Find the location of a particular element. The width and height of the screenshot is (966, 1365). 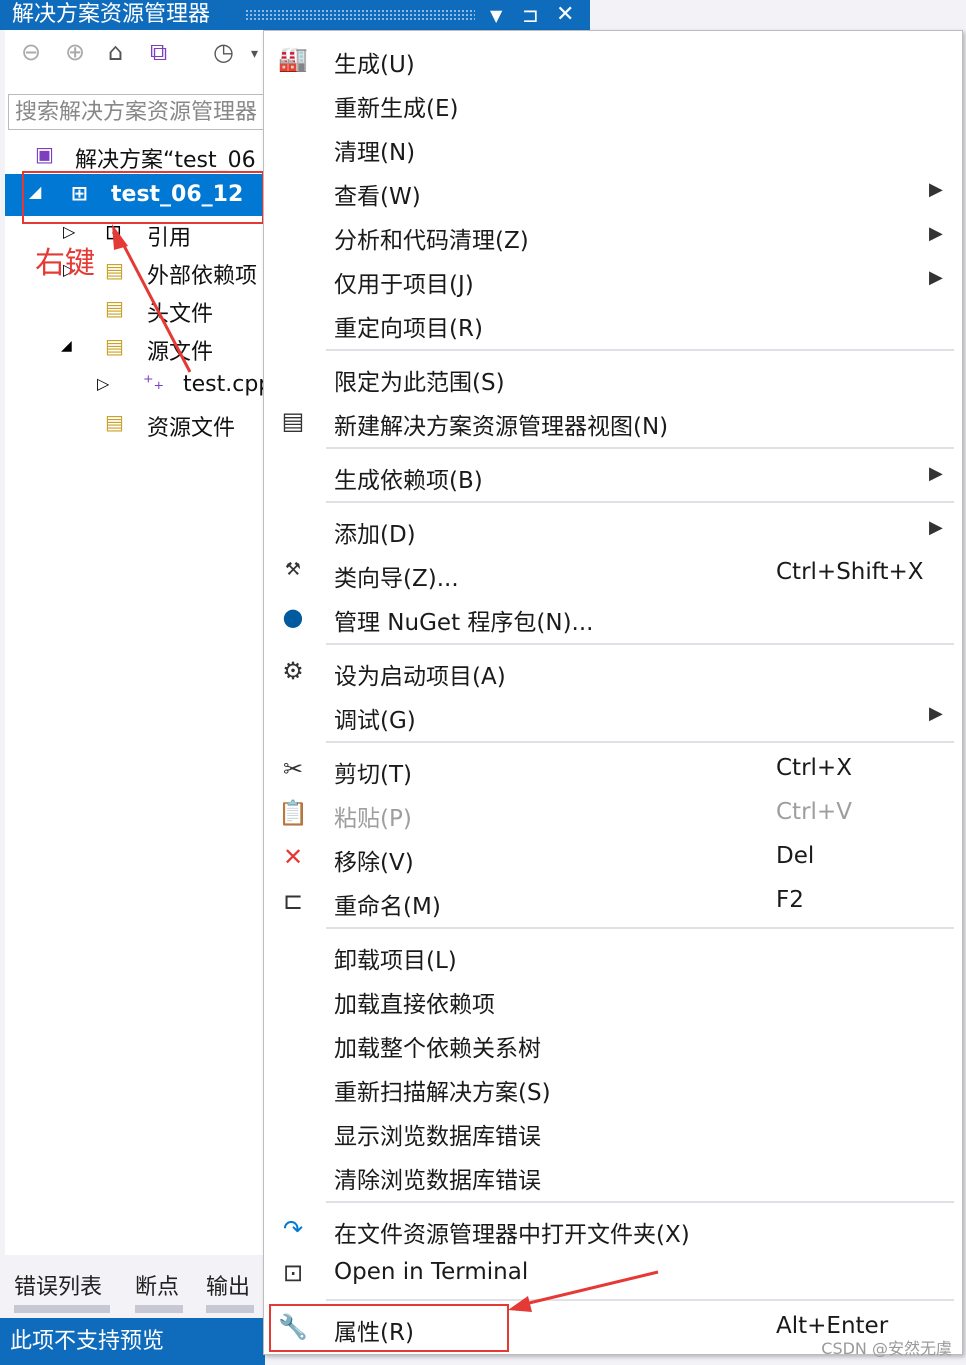

arrow-line-to-project is located at coordinates (155, 305).